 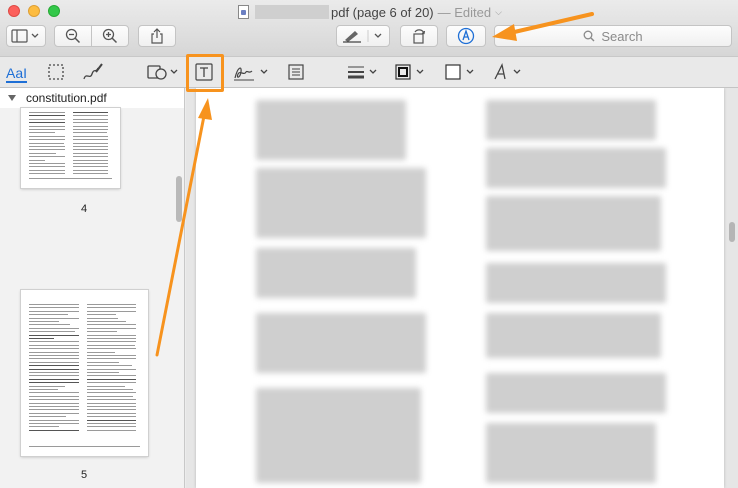 What do you see at coordinates (252, 72) in the screenshot?
I see `signature-tool` at bounding box center [252, 72].